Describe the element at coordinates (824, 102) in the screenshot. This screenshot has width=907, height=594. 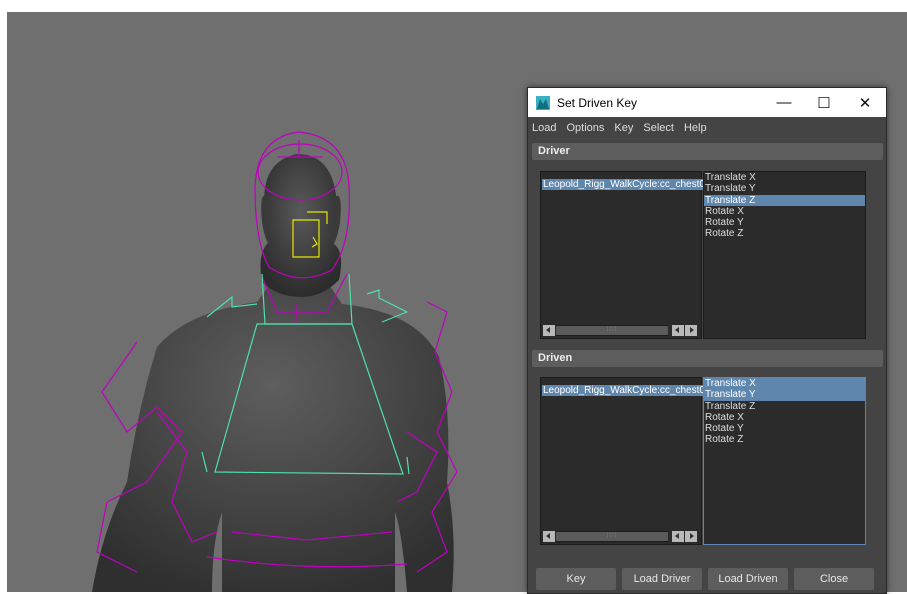
I see `maximize-button: ☐` at that location.